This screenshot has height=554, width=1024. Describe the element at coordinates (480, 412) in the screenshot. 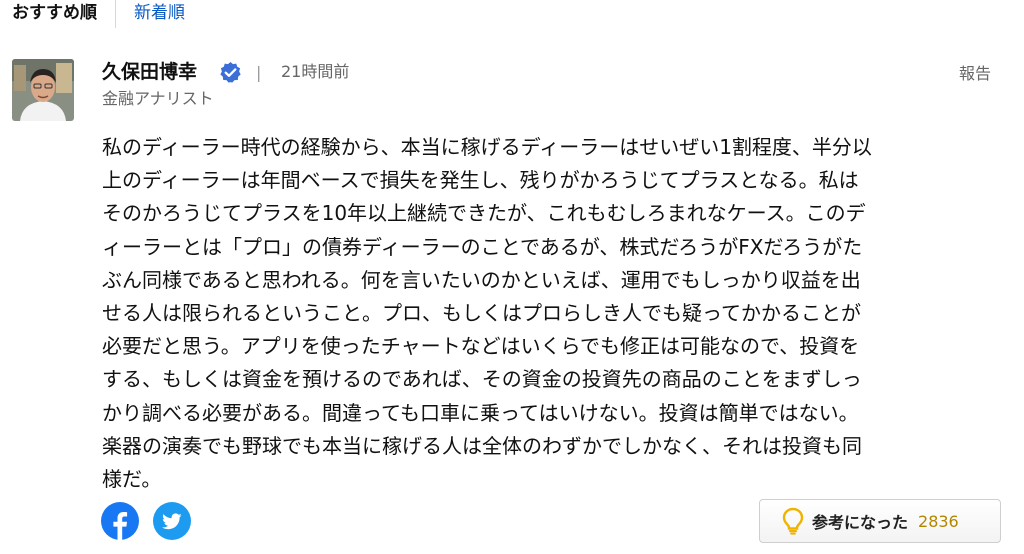

I see `comment-line: かり調べる必要がある。間違っても口車に乗ってはいけない。投資は簡単ではない。` at that location.